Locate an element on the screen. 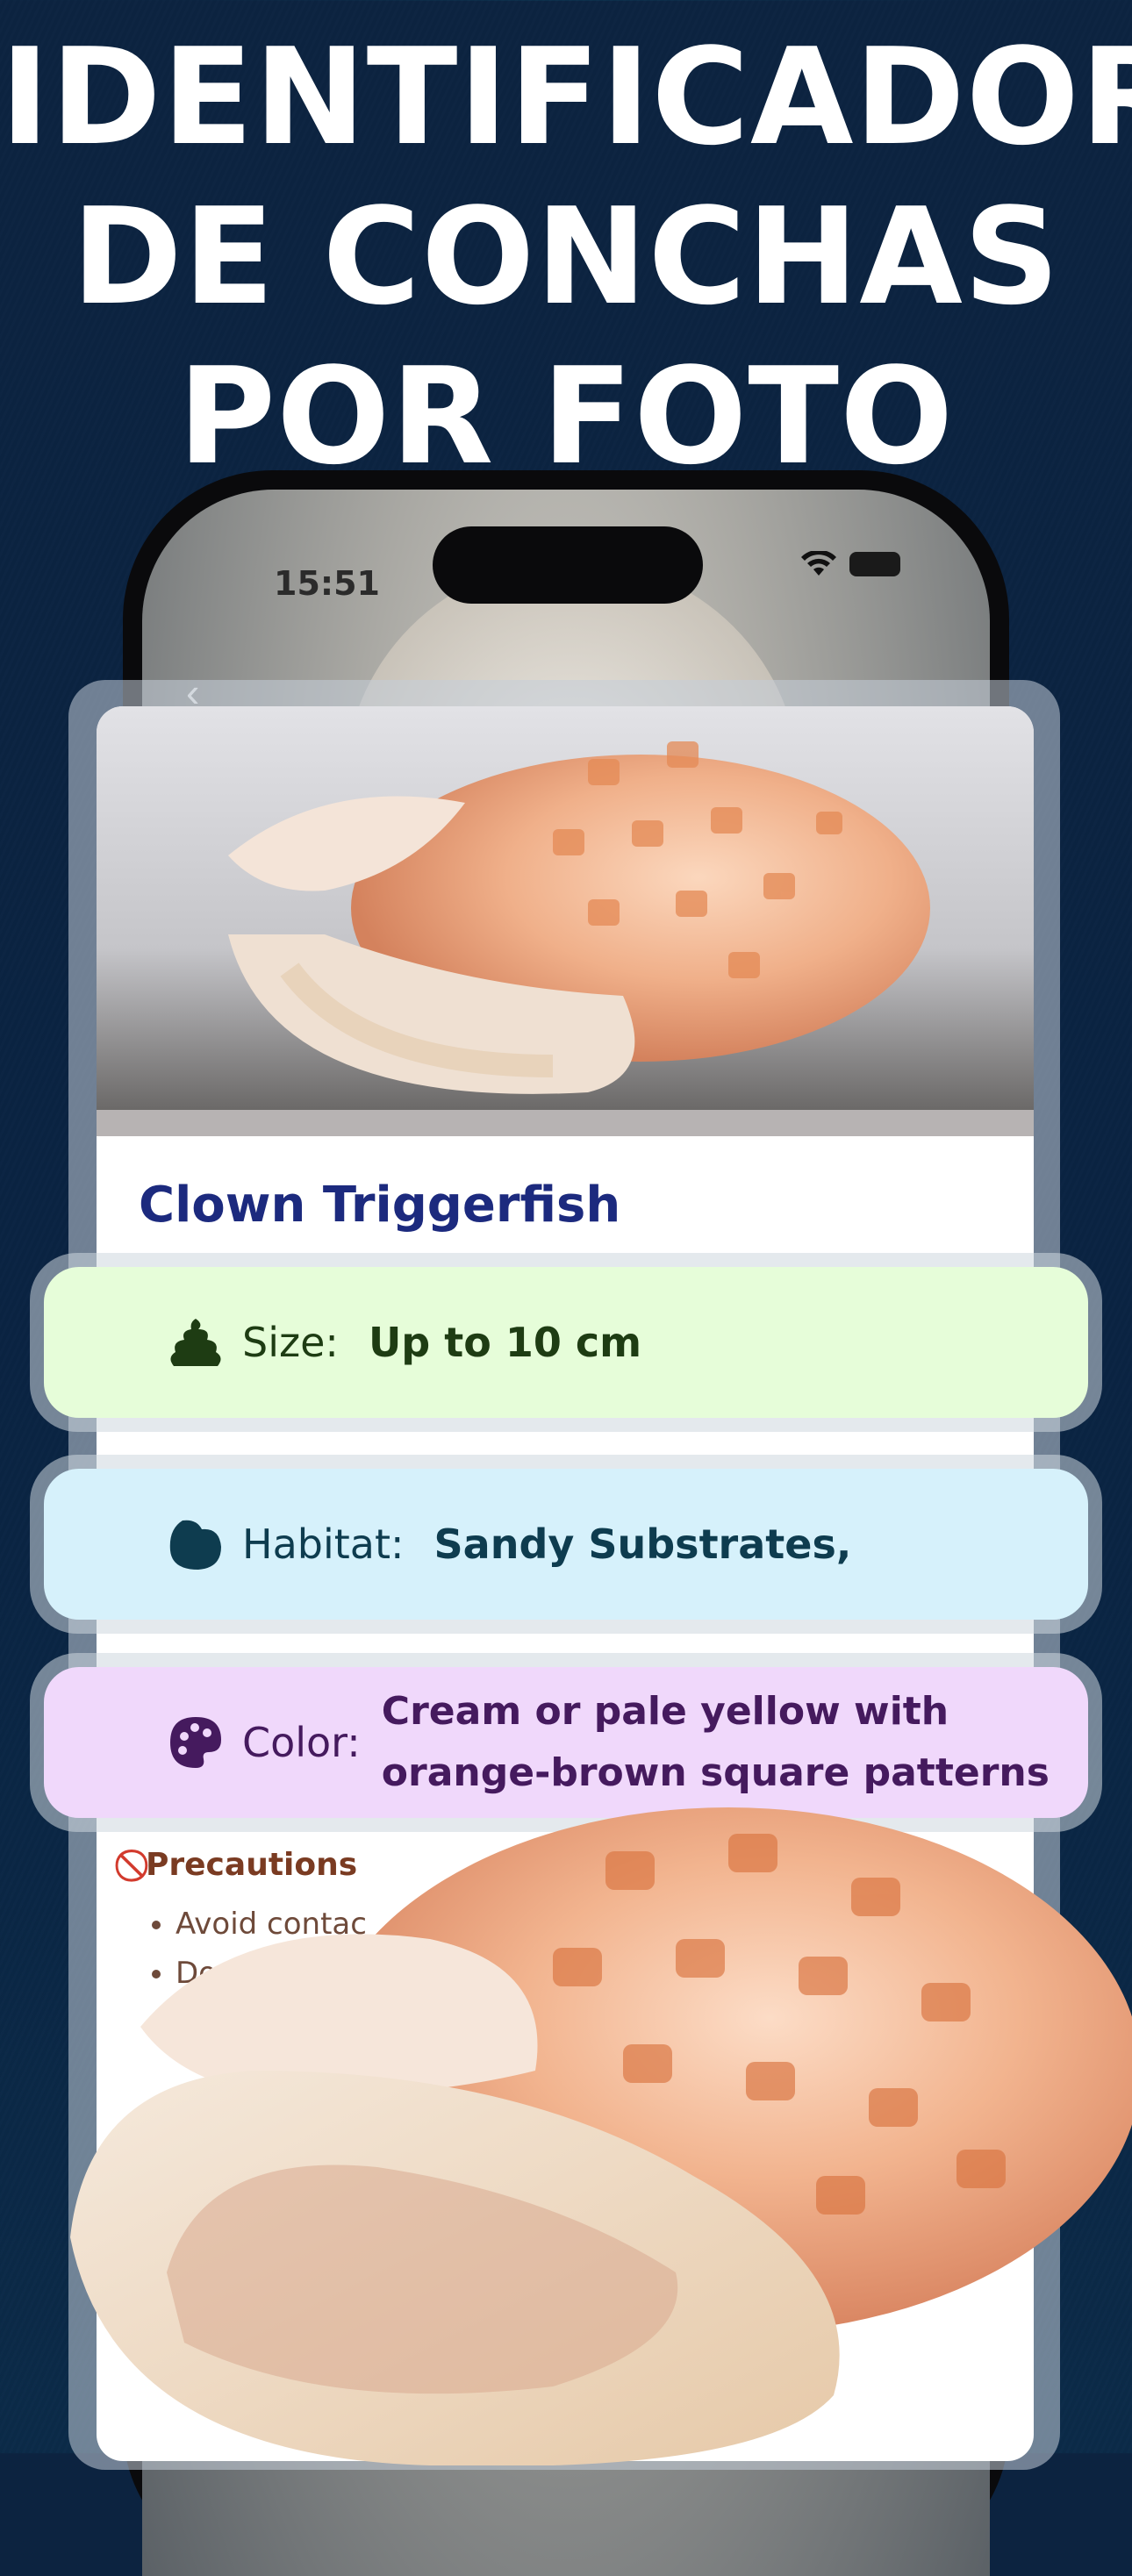 This screenshot has width=1132, height=2576. headline-line-1: IDENTIFICADOR is located at coordinates (566, 97).